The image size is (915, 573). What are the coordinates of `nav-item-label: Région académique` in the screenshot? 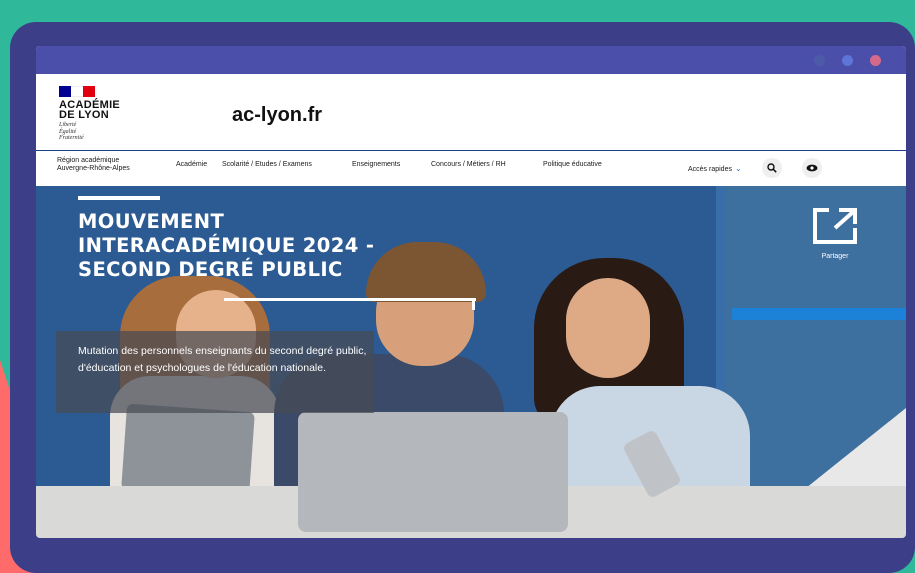 It's located at (88, 160).